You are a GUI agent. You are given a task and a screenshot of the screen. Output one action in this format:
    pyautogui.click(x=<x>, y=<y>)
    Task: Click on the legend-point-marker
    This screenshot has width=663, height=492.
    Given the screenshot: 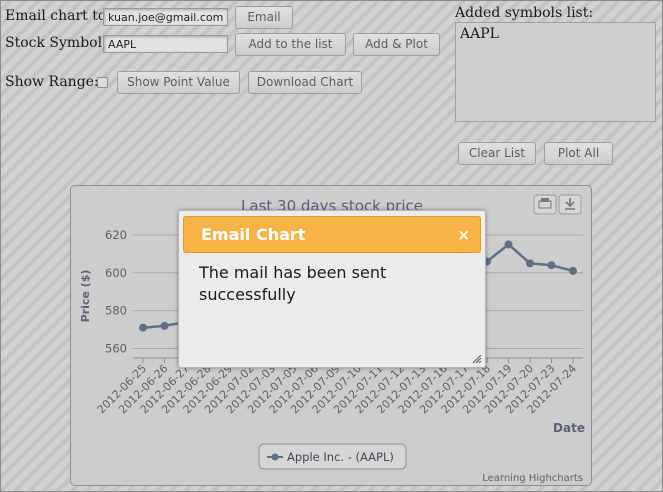 What is the action you would take?
    pyautogui.click(x=275, y=457)
    